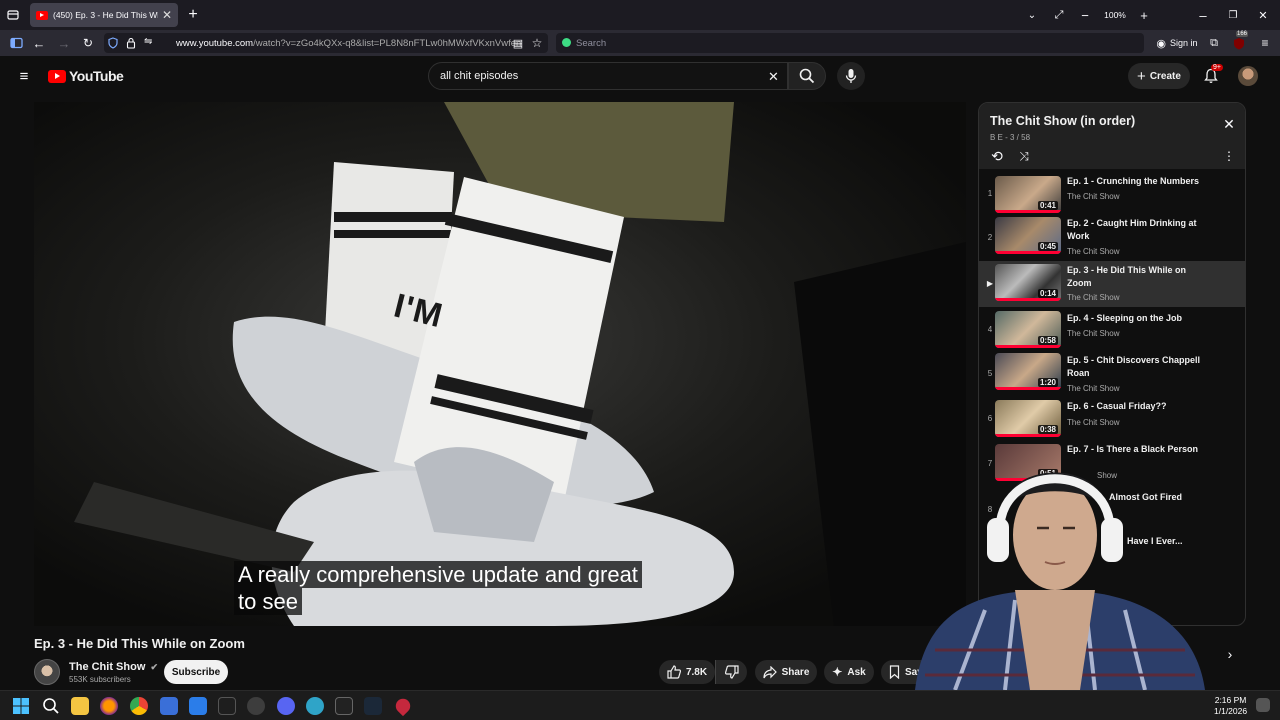 This screenshot has height=720, width=1280. I want to click on zoom-out-button: −, so click(1085, 15).